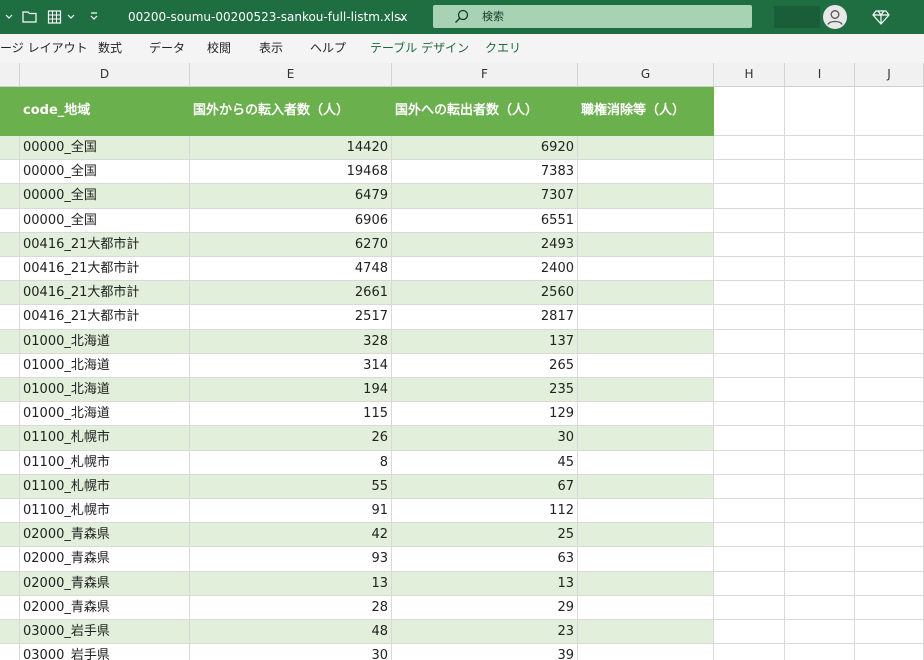 This screenshot has width=924, height=660. Describe the element at coordinates (291, 535) in the screenshot. I see `table-cell: 42` at that location.